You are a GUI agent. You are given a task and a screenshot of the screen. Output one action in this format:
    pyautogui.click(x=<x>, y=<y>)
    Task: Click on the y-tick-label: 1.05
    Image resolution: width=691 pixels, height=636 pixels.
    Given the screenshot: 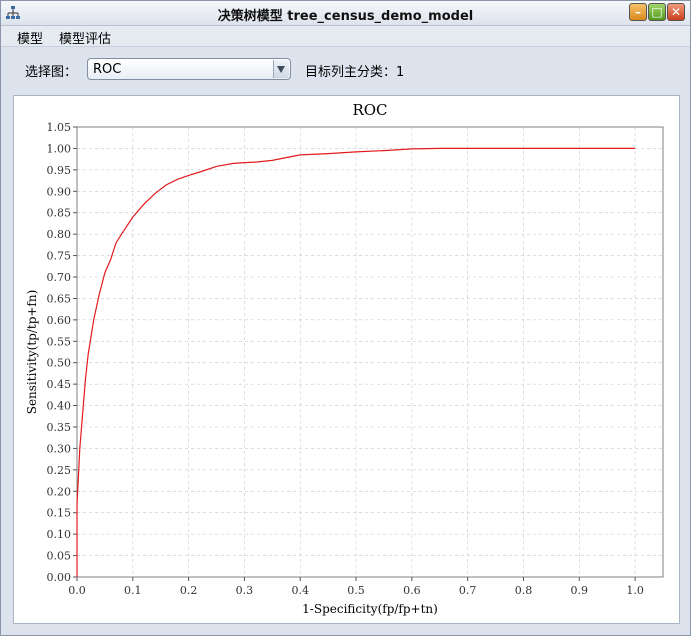 What is the action you would take?
    pyautogui.click(x=59, y=127)
    